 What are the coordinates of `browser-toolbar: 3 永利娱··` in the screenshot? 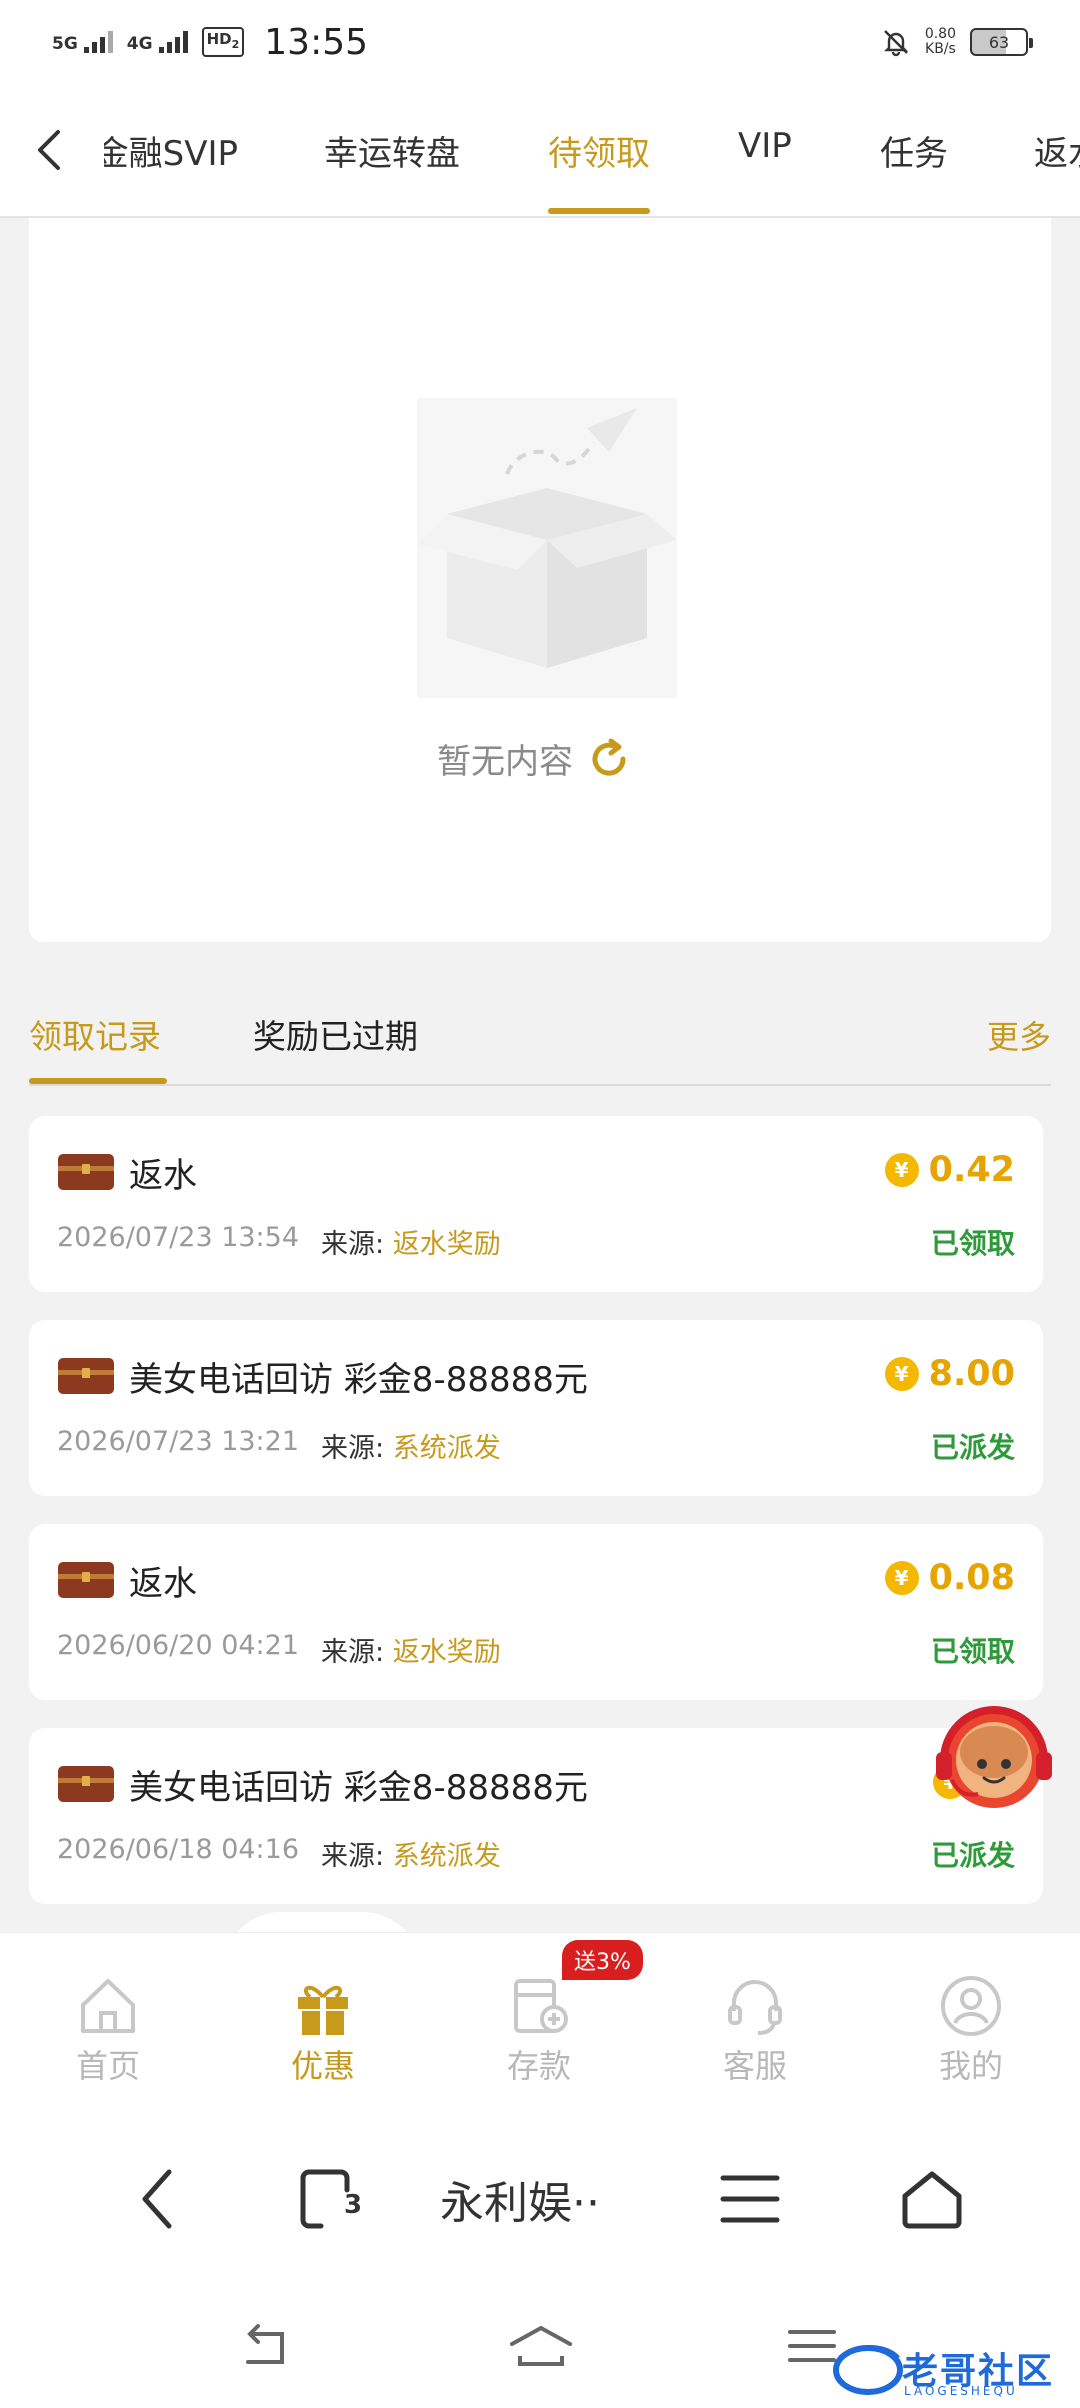 It's located at (540, 2197).